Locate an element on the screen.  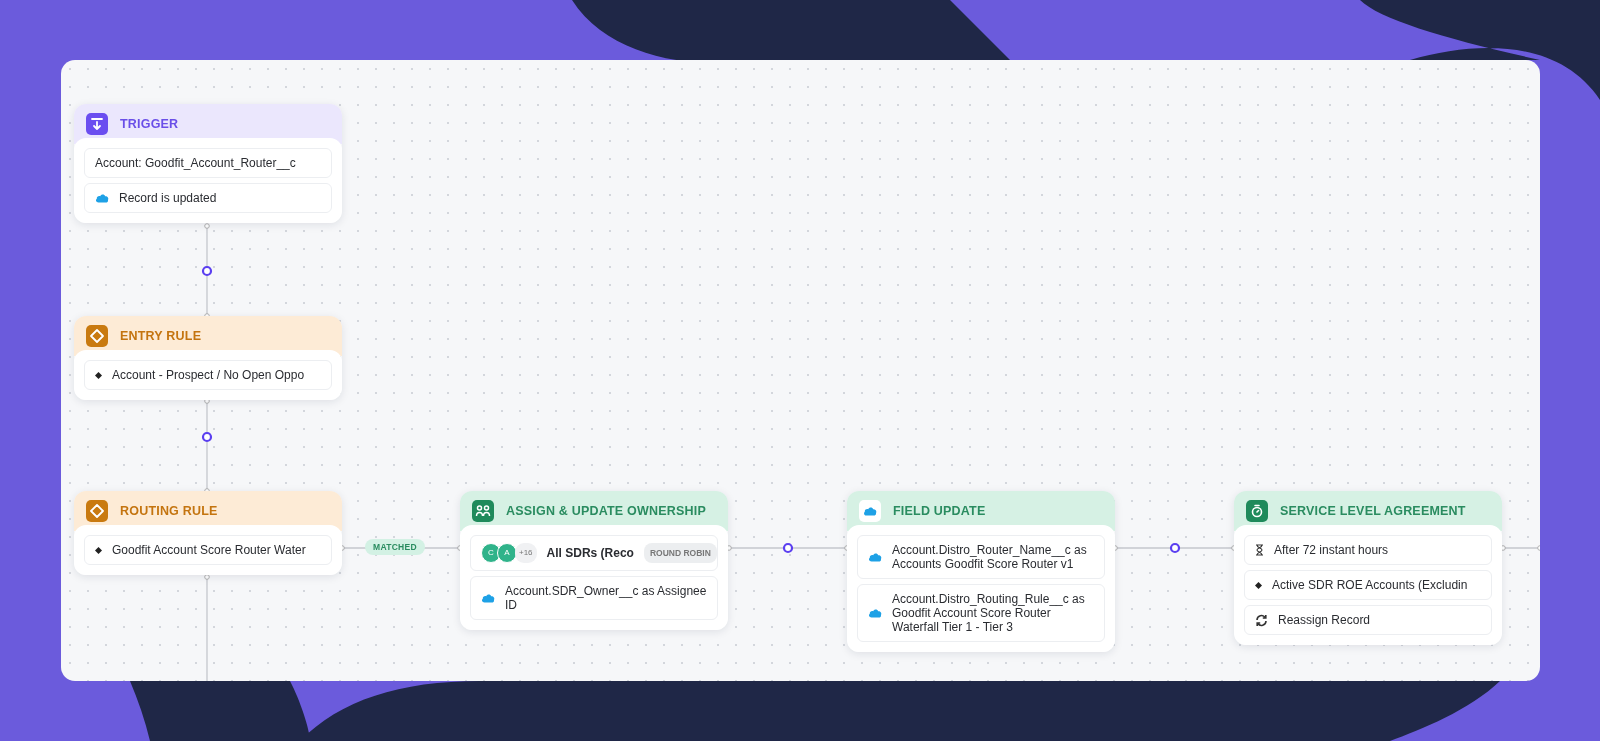
node-row: Record is updated is located at coordinates (208, 198).